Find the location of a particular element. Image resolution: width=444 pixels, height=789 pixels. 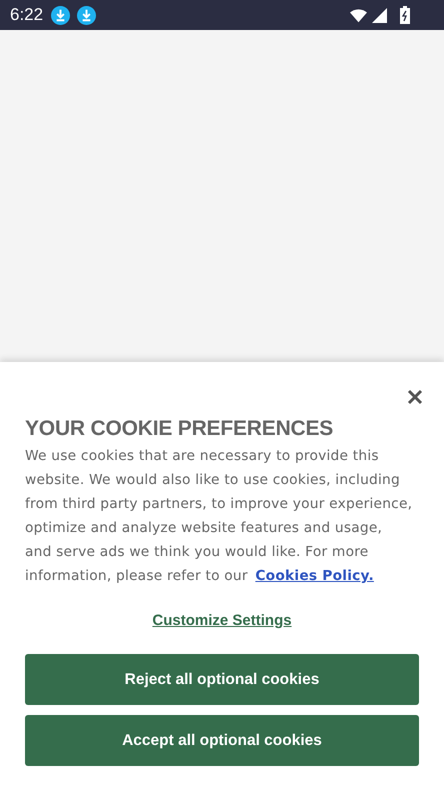

cookies-policy-link: Cookies Policy. is located at coordinates (314, 576).